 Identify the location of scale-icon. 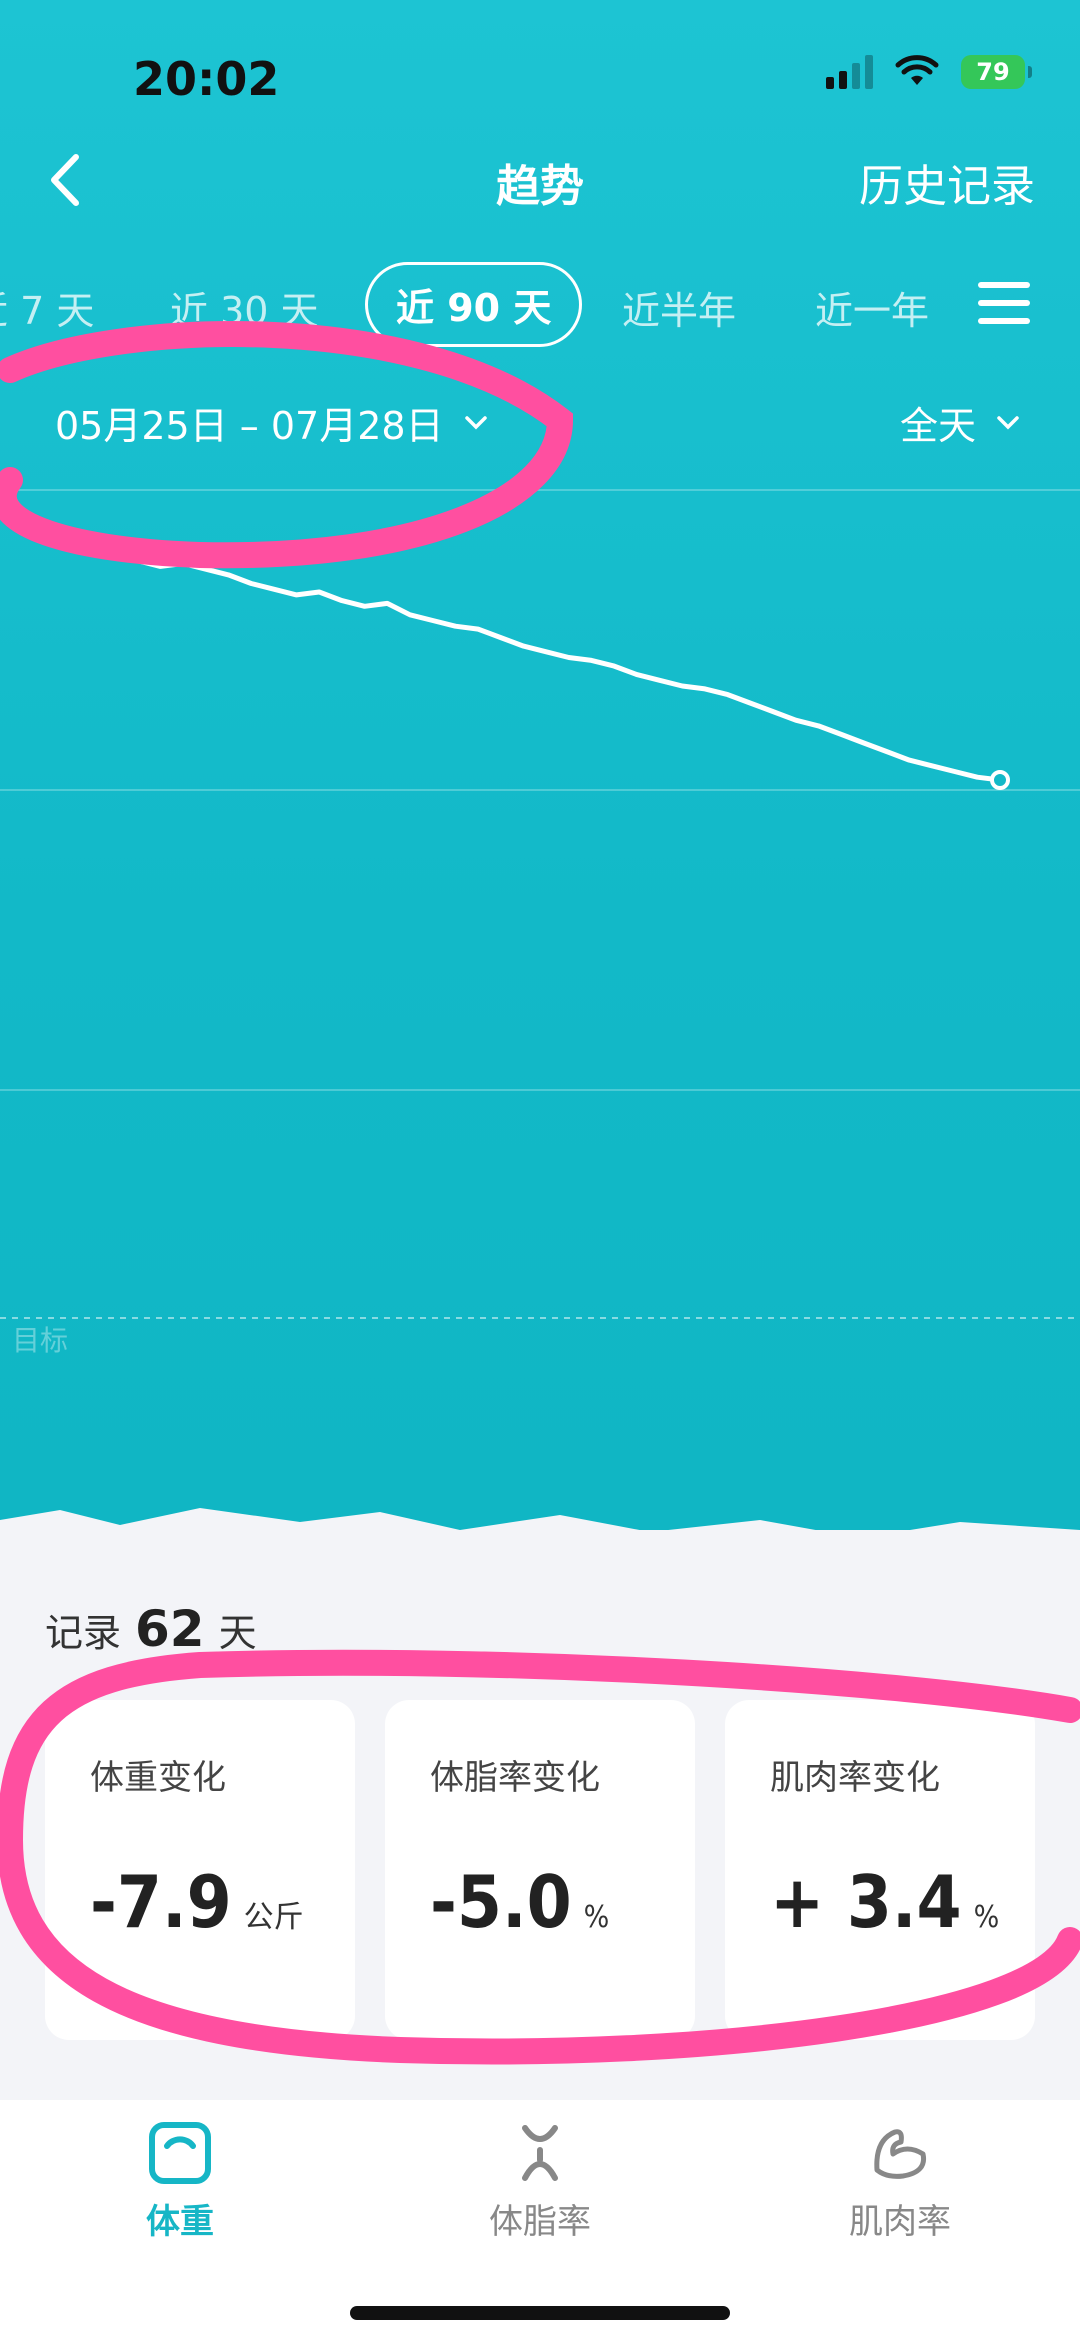
(180, 2153).